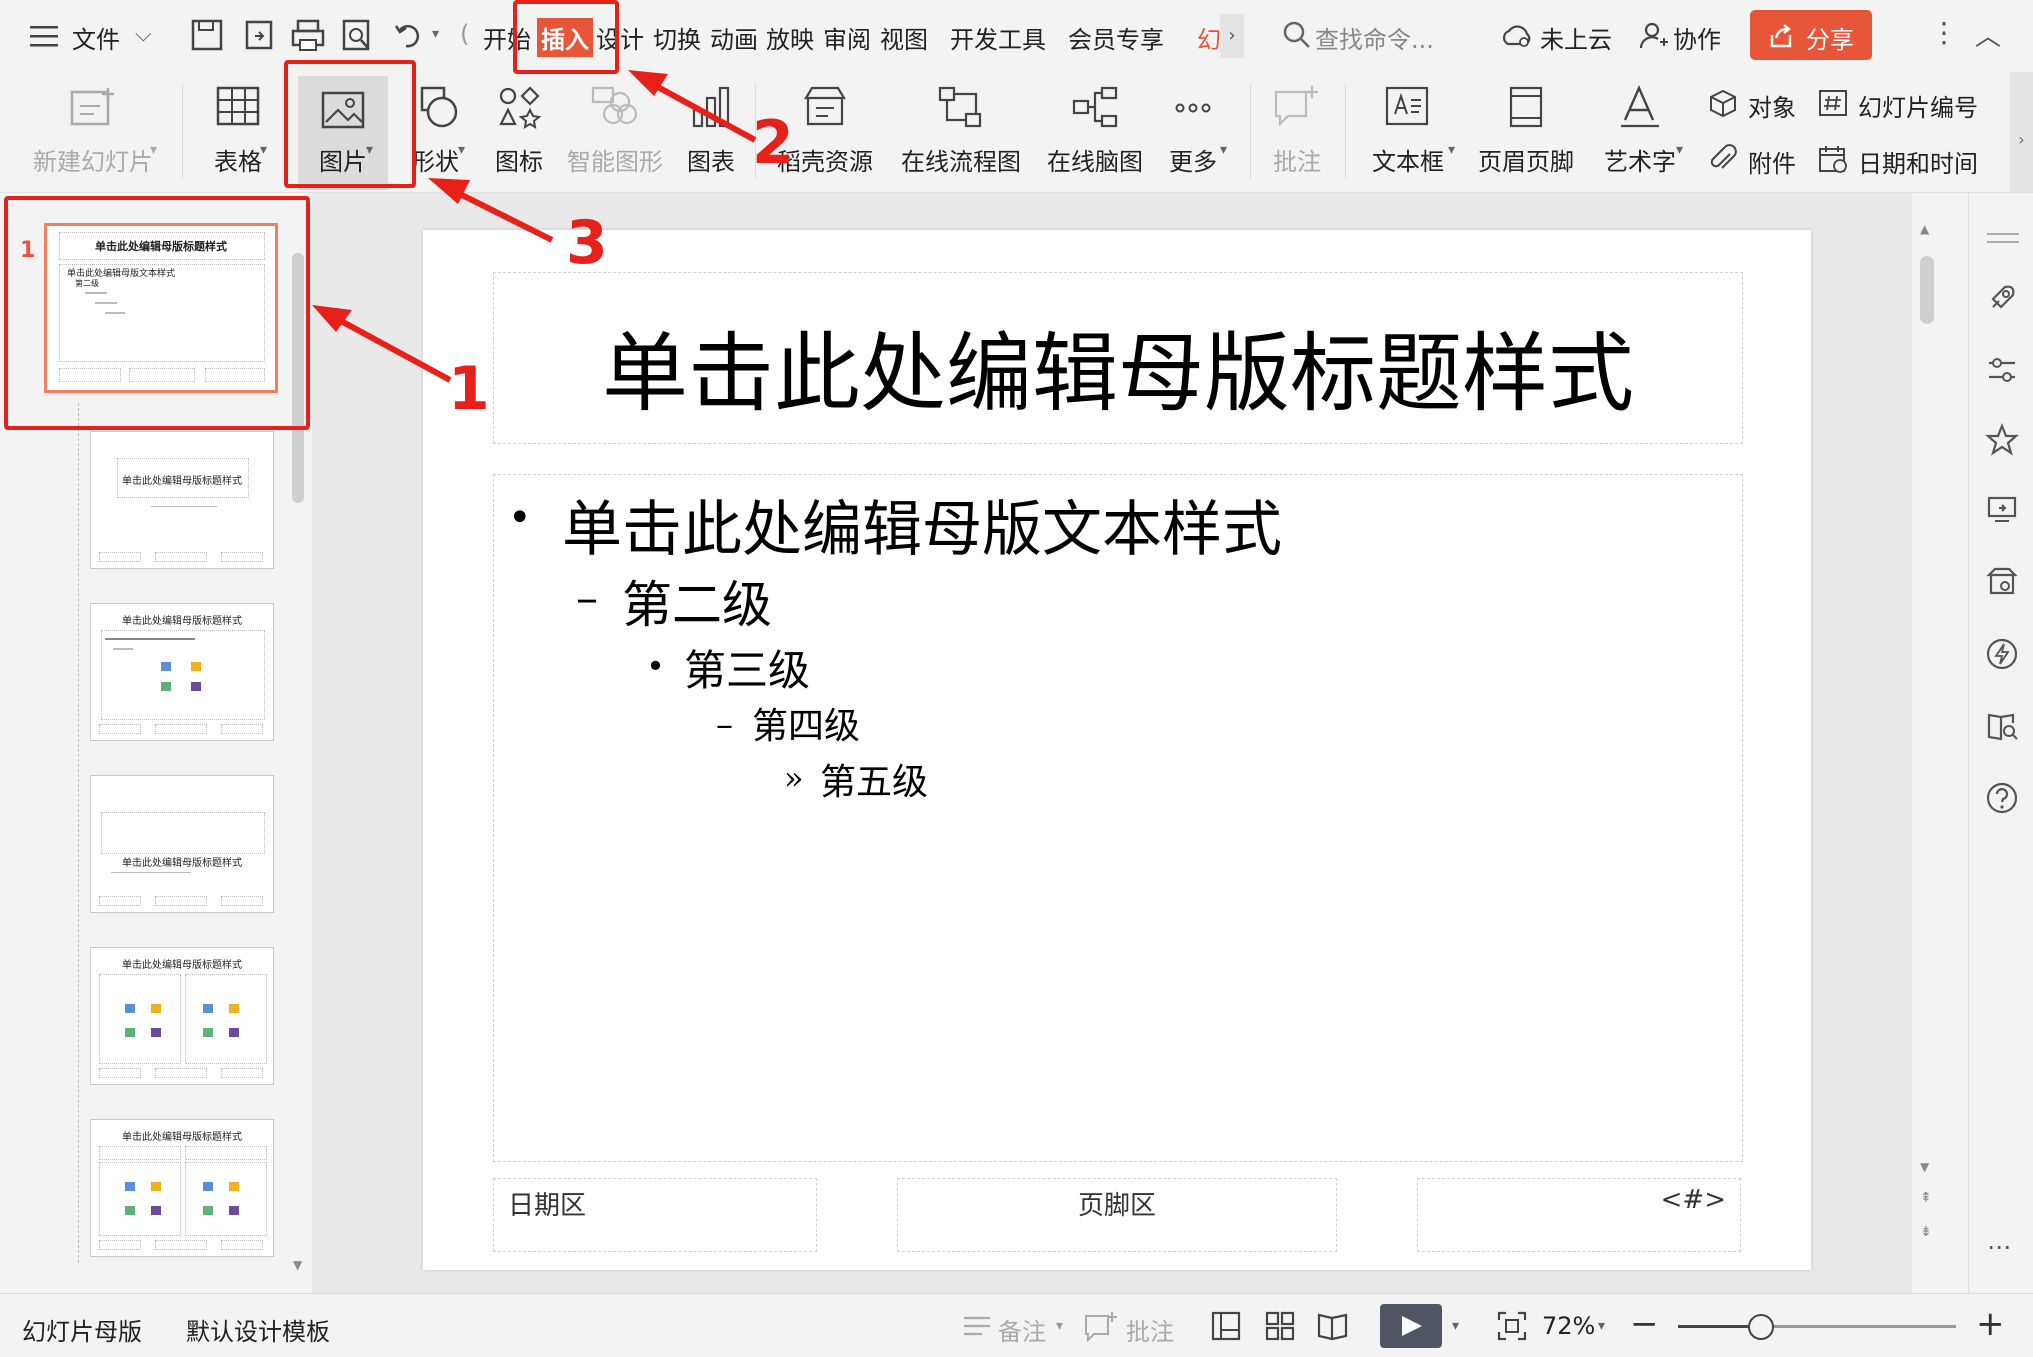 Image resolution: width=2033 pixels, height=1357 pixels. What do you see at coordinates (534, 226) in the screenshot?
I see `annotation-arrows` at bounding box center [534, 226].